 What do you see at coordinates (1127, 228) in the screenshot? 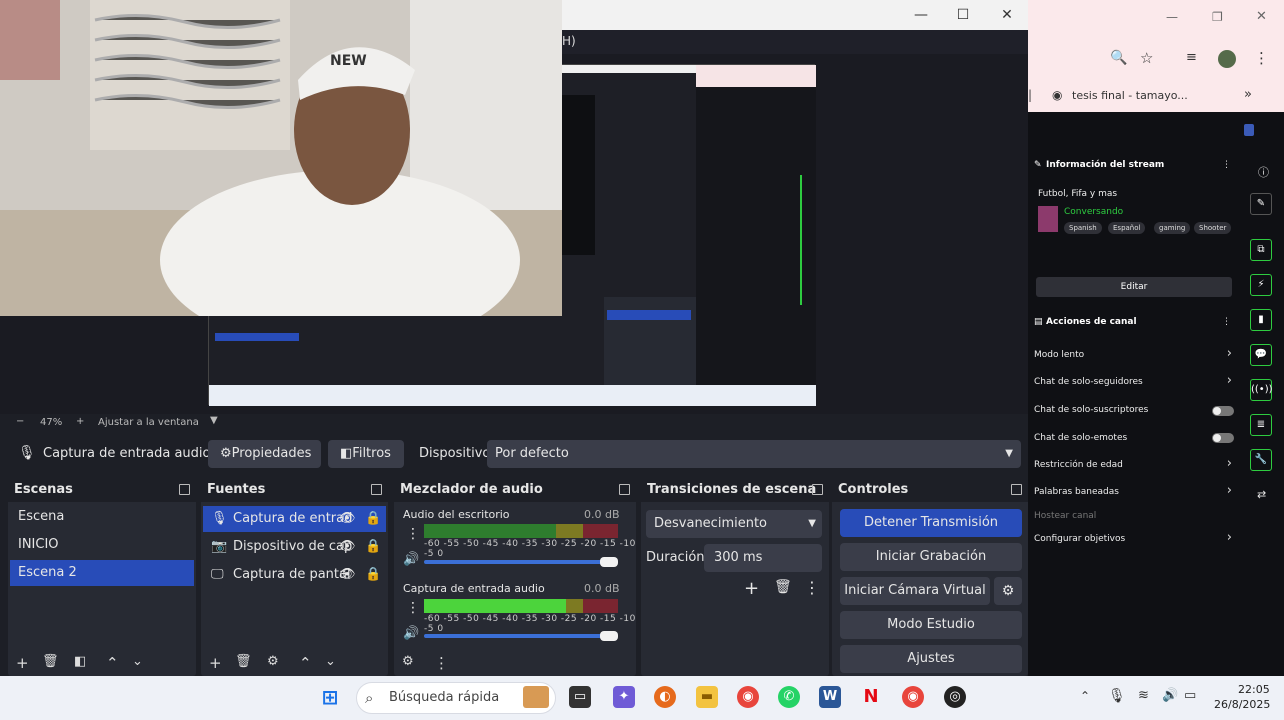
I see `stream-tag: Español` at bounding box center [1127, 228].